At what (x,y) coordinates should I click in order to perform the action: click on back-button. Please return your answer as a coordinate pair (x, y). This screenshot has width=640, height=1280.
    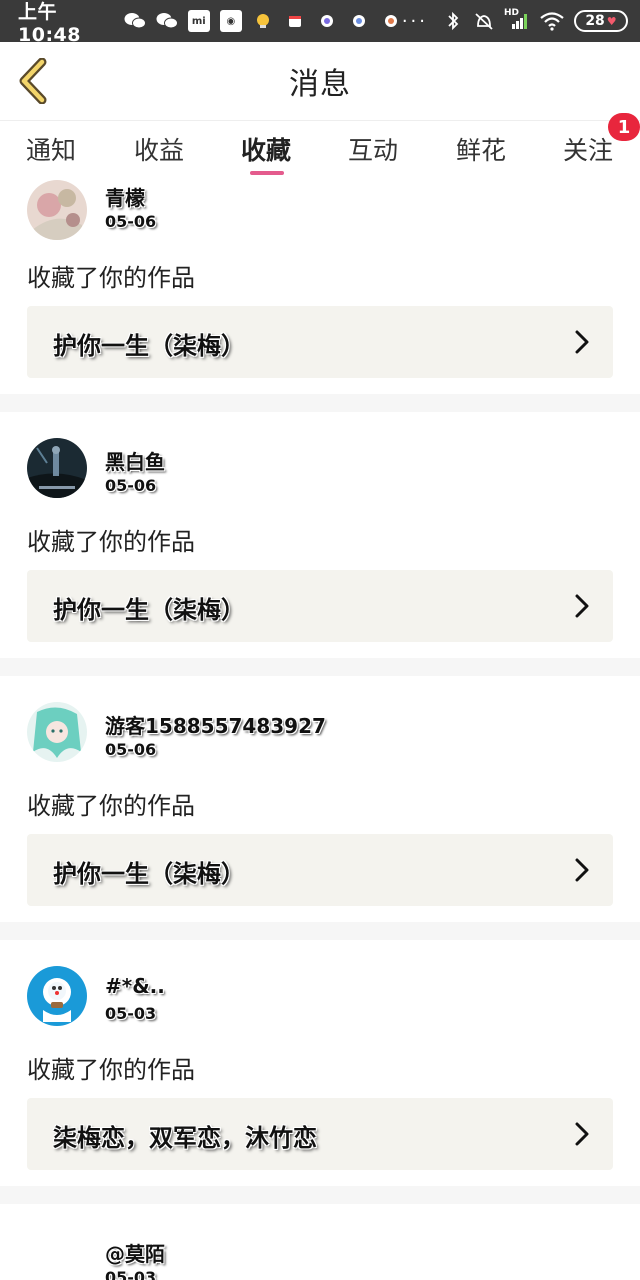
    Looking at the image, I should click on (34, 81).